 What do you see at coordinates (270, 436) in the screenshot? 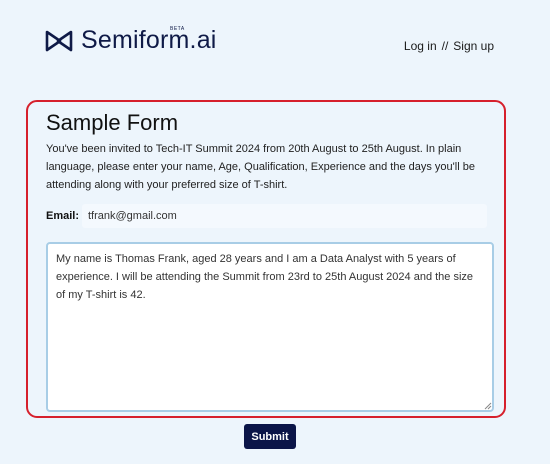
I see `submit-button: Submit` at bounding box center [270, 436].